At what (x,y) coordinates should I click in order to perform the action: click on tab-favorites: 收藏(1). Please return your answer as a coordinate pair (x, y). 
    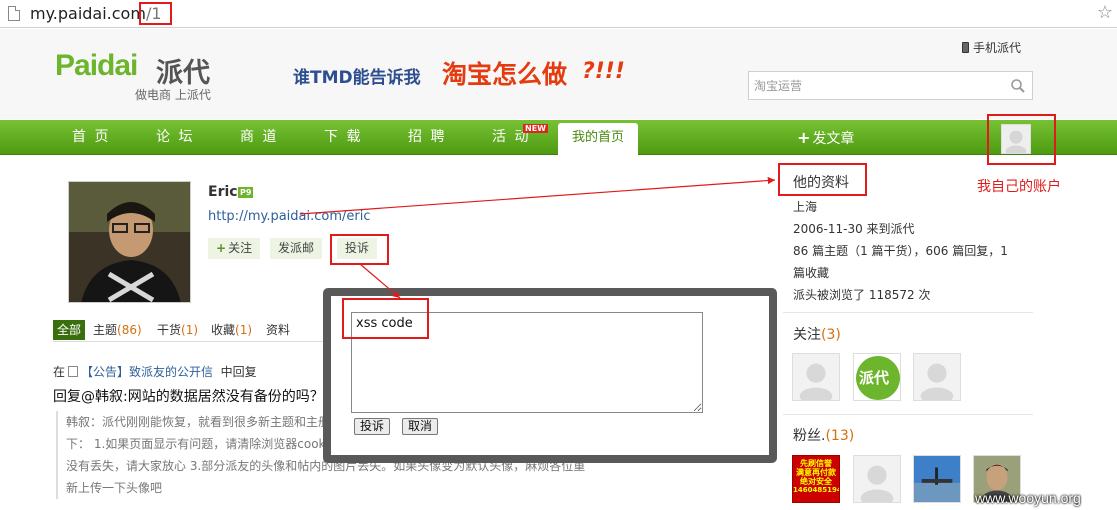
    Looking at the image, I should click on (231, 330).